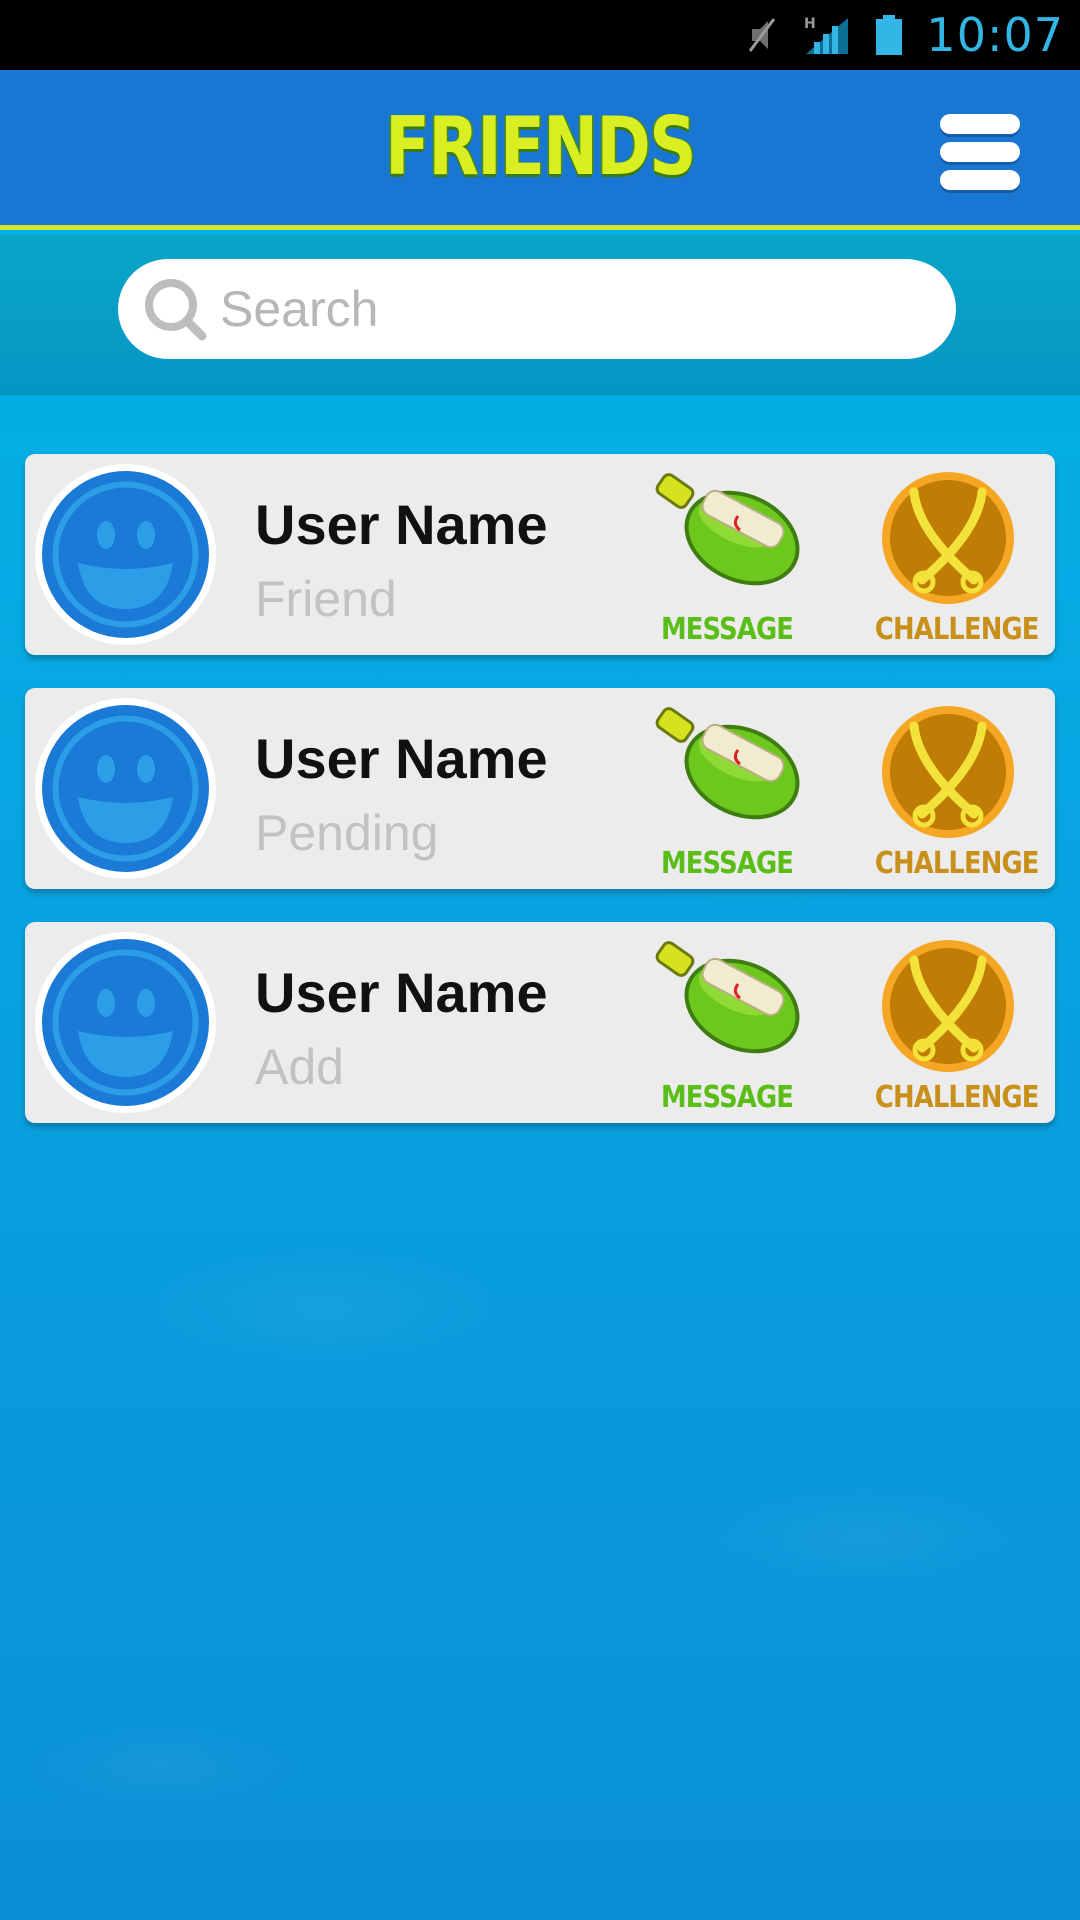 The height and width of the screenshot is (1920, 1080). I want to click on svg-text: H, so click(810, 24).